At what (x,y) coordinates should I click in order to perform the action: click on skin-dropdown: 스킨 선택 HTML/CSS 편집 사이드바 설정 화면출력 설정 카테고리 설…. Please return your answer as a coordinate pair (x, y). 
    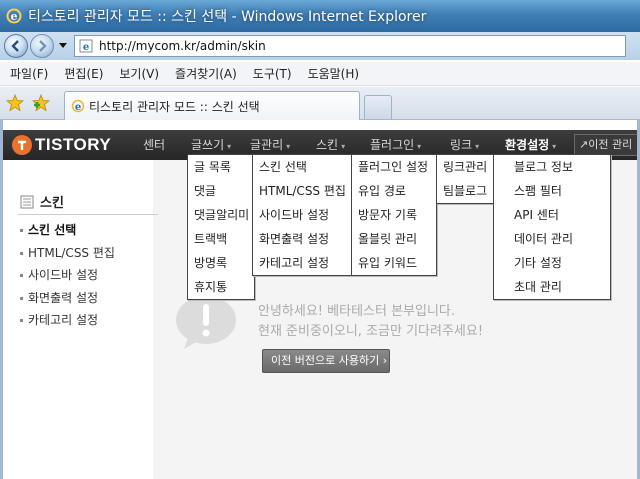
    Looking at the image, I should click on (303, 215).